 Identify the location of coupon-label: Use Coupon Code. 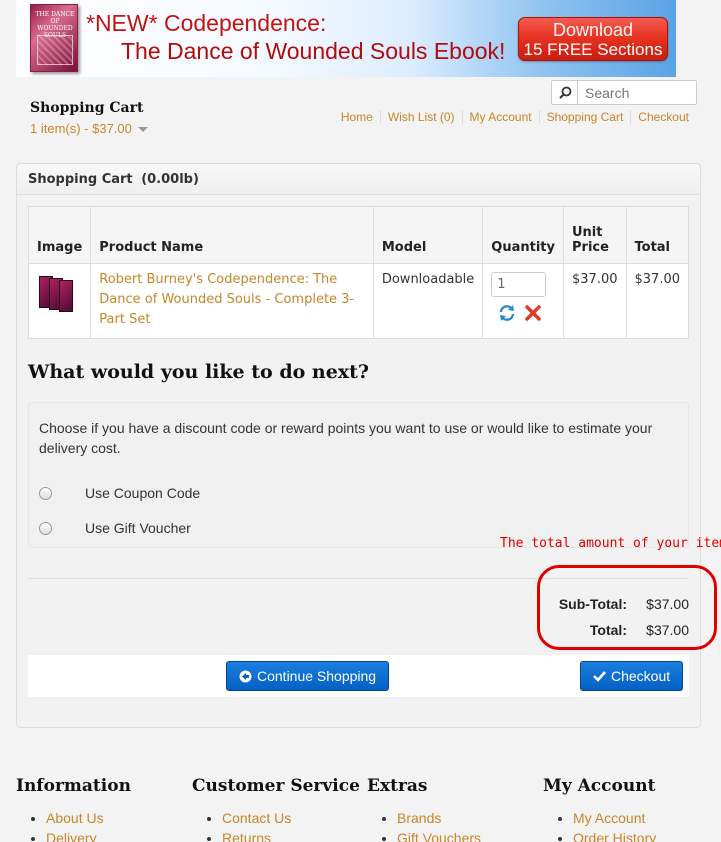
(142, 493).